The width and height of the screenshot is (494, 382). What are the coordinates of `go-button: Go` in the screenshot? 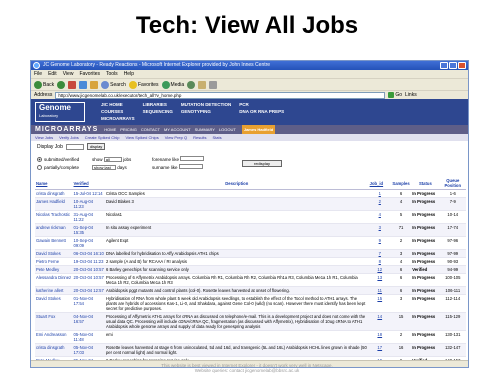 It's located at (395, 95).